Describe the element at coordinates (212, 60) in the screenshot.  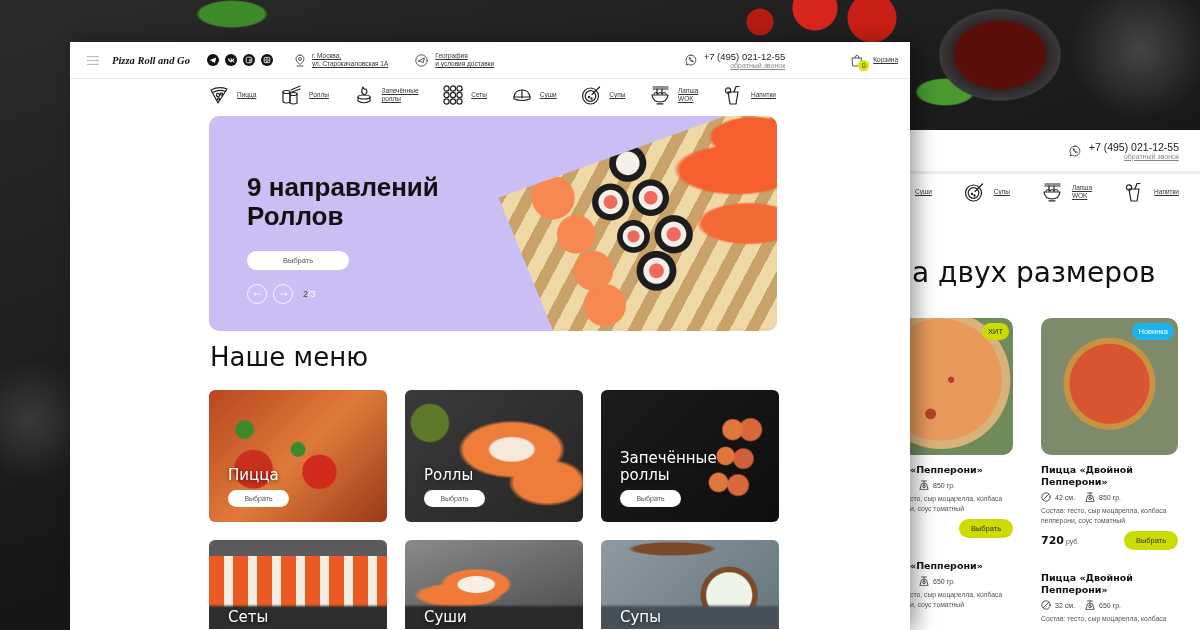
I see `paper-plane-icon` at that location.